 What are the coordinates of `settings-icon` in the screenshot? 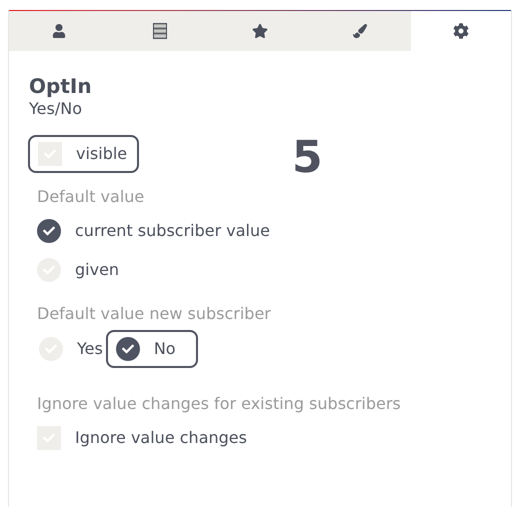 It's located at (460, 31).